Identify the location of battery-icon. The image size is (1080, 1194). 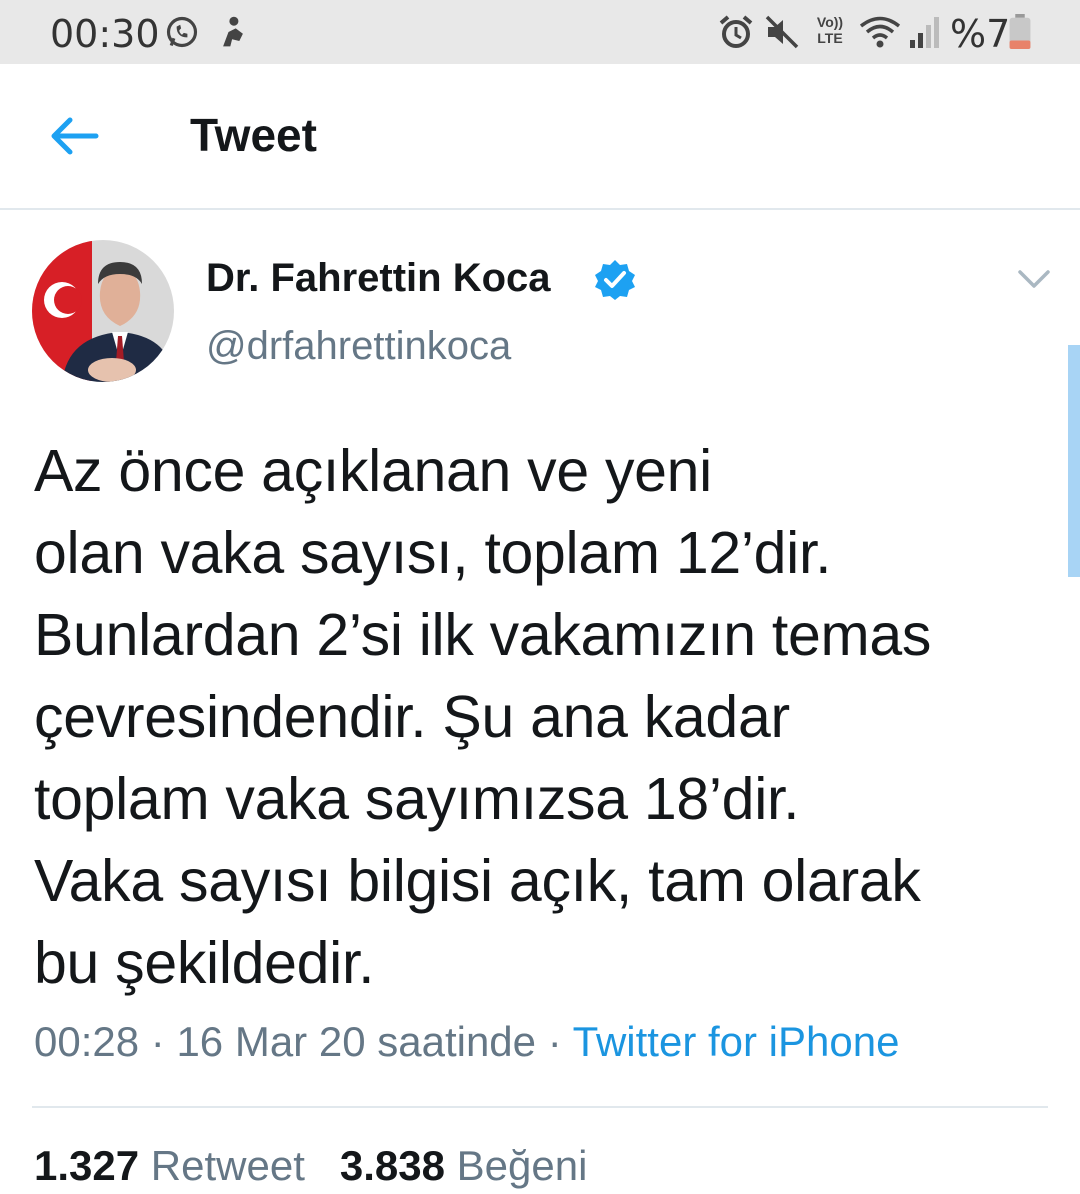
(1020, 32).